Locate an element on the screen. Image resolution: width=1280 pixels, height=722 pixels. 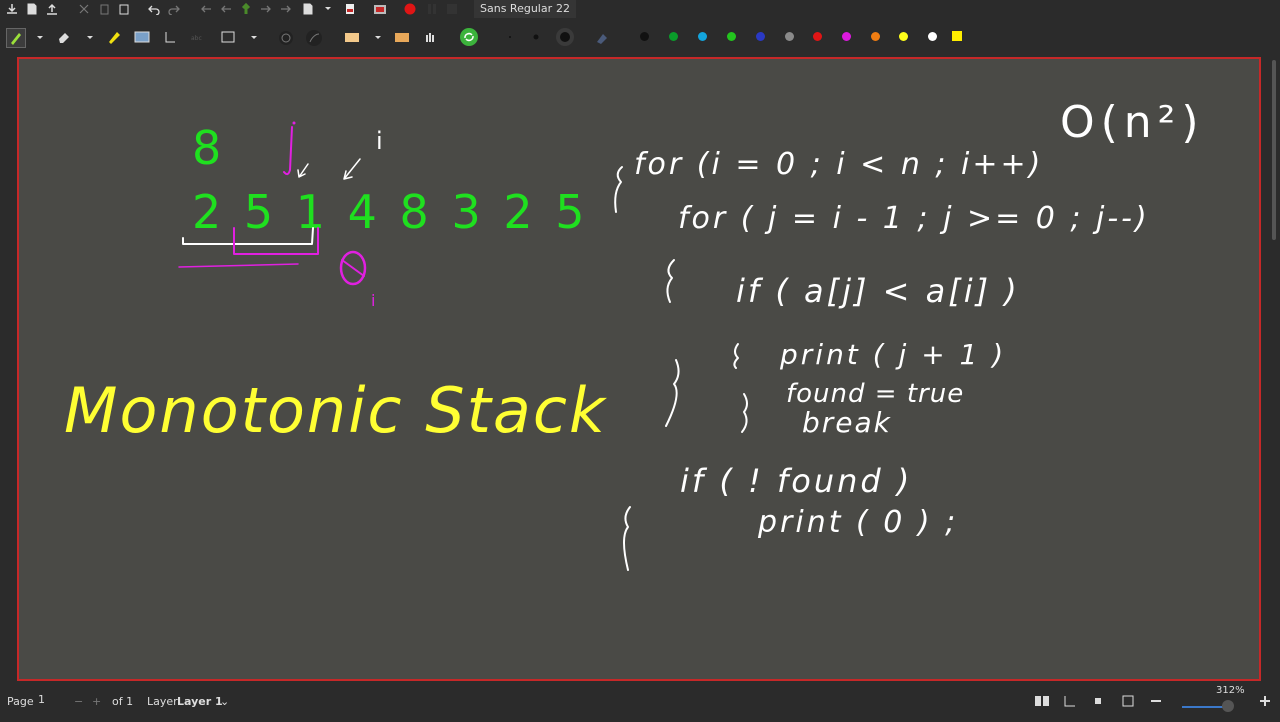
array-values: 2 5 1 4 8 3 2 5 is located at coordinates (390, 212).